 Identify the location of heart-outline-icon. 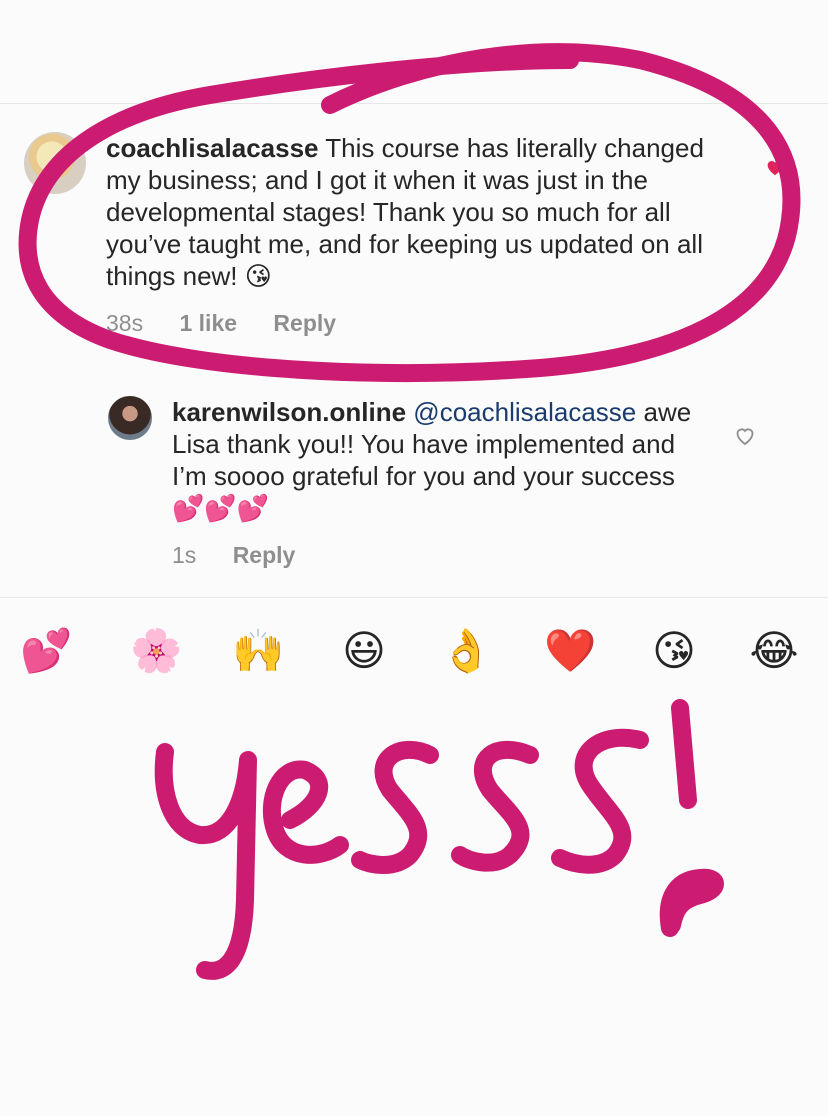
(745, 436).